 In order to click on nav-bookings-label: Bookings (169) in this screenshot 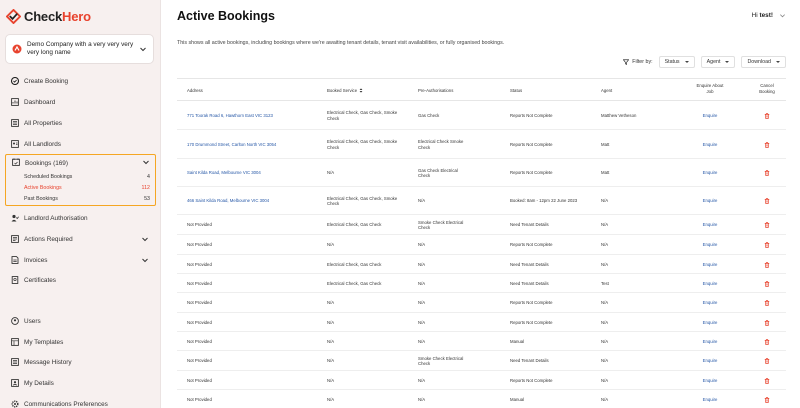, I will do `click(46, 163)`.